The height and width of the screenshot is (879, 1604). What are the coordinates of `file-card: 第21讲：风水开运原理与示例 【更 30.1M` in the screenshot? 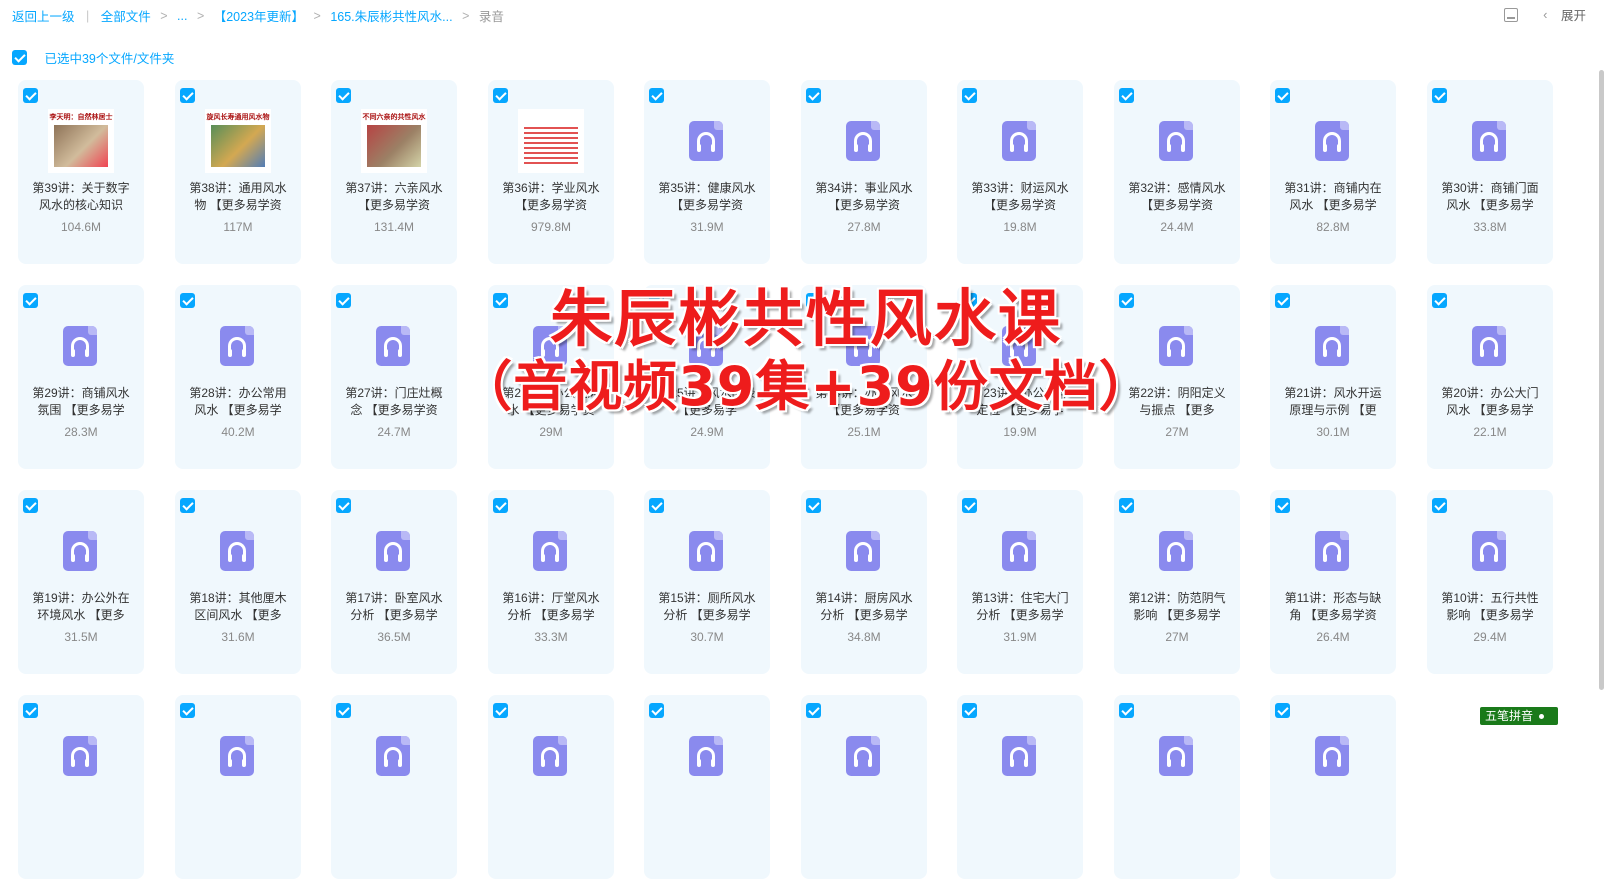 It's located at (1333, 377).